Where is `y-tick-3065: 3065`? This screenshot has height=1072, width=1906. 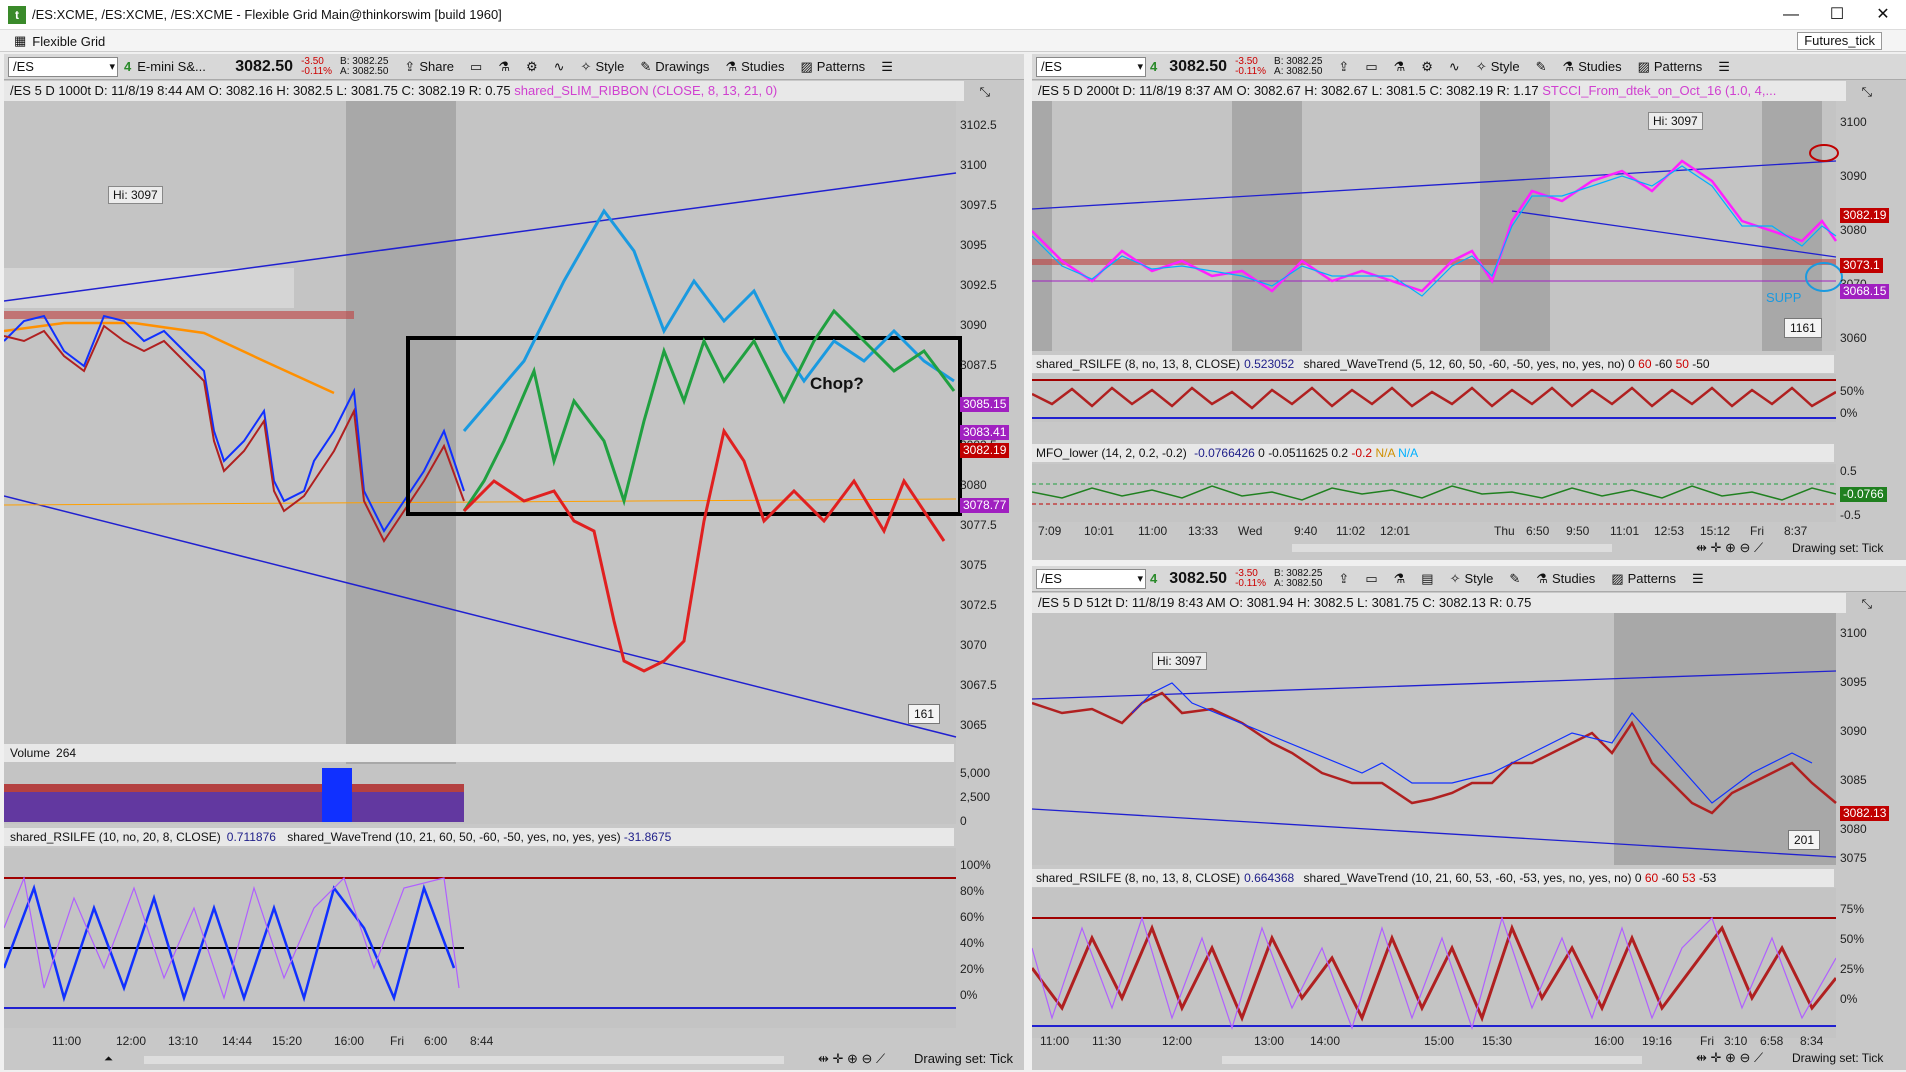 y-tick-3065: 3065 is located at coordinates (973, 725).